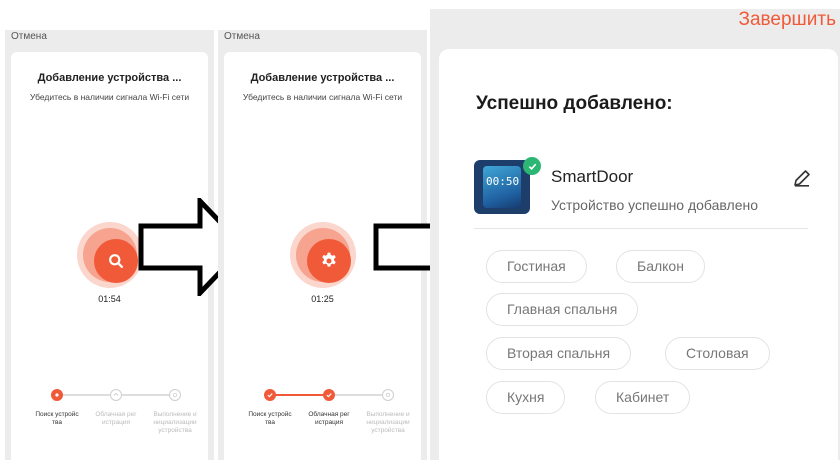 This screenshot has width=840, height=460. Describe the element at coordinates (641, 228) in the screenshot. I see `divider` at that location.